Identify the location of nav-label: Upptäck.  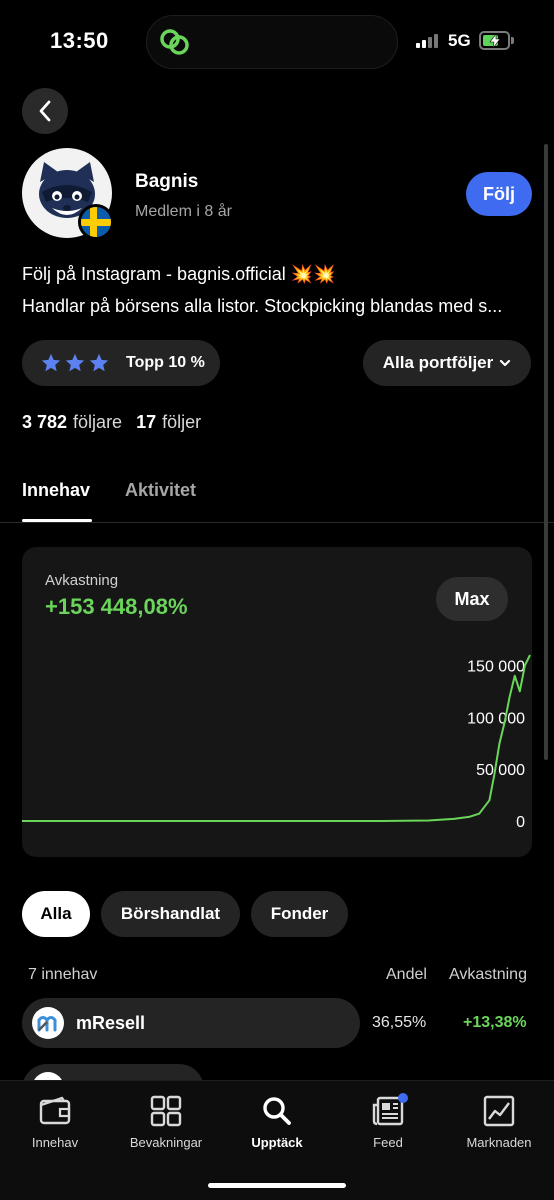
(277, 1142).